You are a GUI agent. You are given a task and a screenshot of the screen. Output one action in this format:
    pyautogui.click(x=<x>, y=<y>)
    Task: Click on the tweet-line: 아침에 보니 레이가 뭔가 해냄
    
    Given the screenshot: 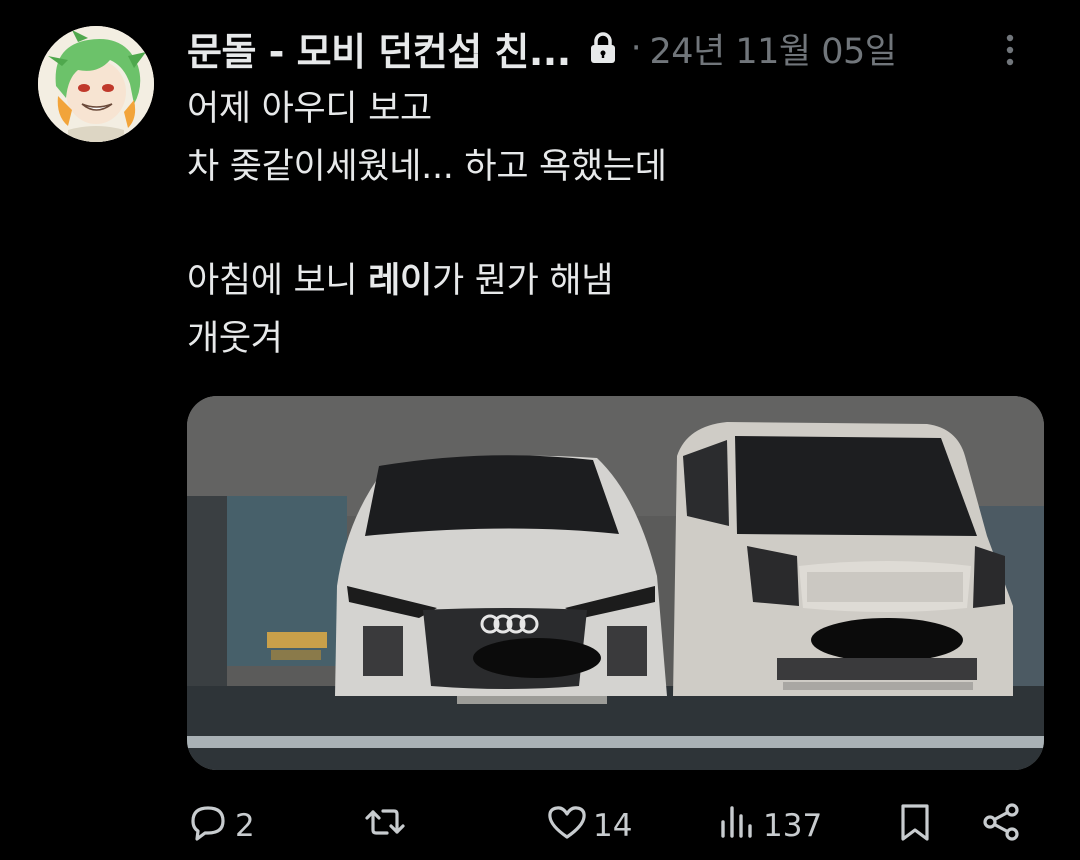 What is the action you would take?
    pyautogui.click(x=617, y=281)
    